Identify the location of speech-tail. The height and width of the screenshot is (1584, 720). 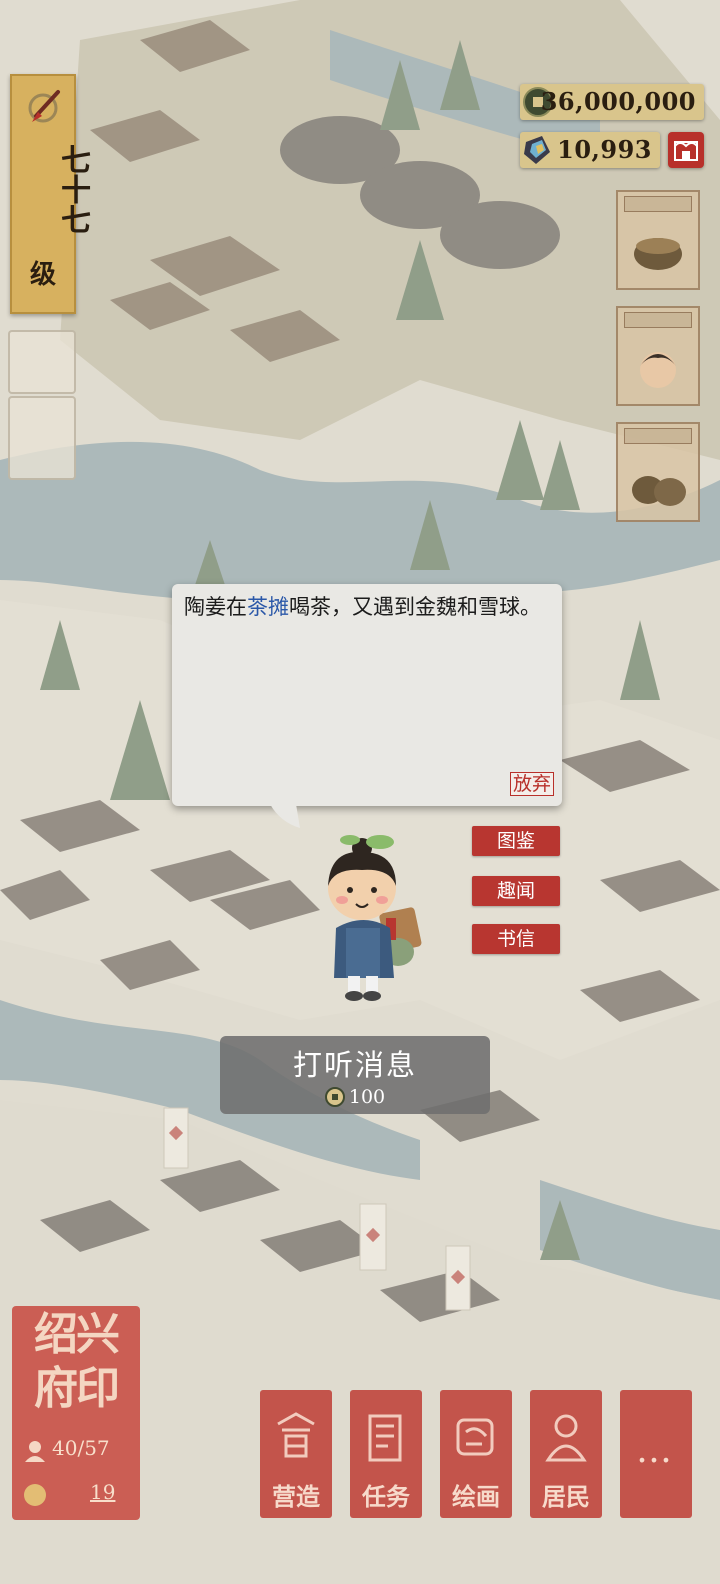
(285, 816).